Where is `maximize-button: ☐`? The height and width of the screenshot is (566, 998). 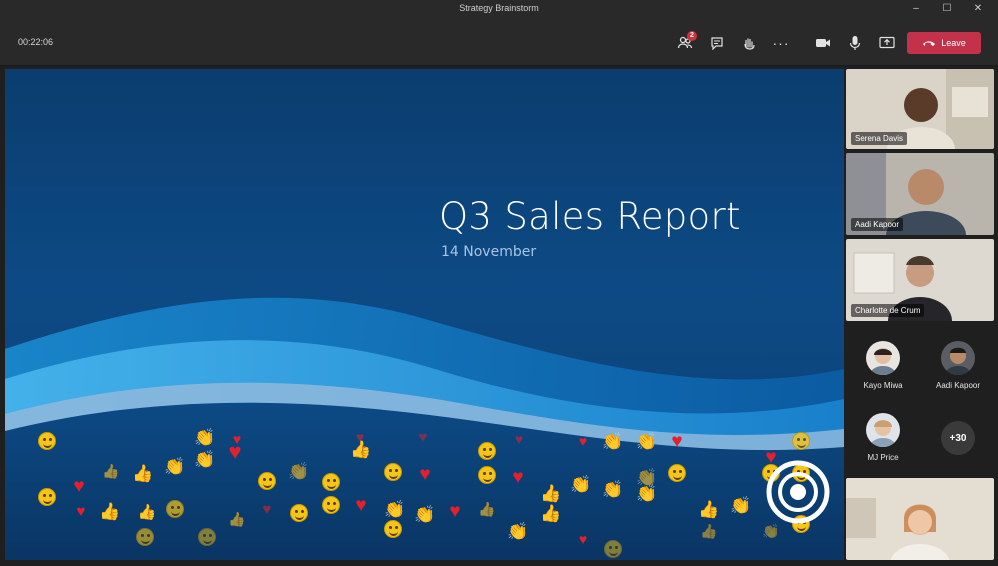 maximize-button: ☐ is located at coordinates (947, 10).